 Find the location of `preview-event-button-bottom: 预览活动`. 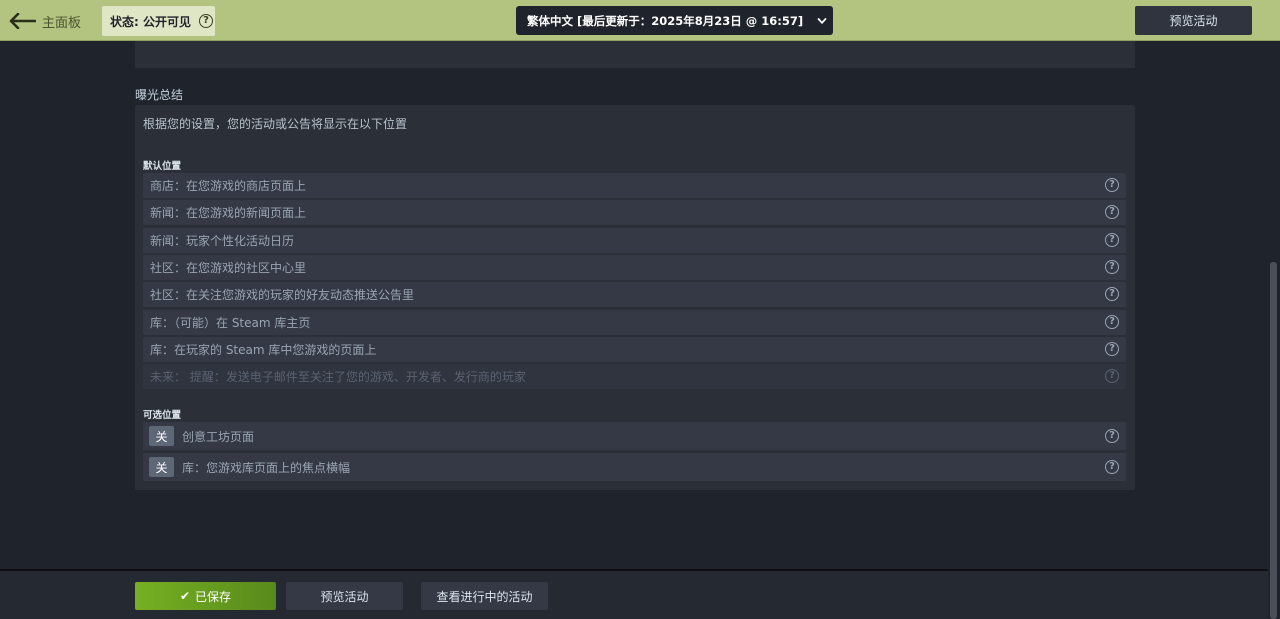

preview-event-button-bottom: 预览活动 is located at coordinates (344, 596).